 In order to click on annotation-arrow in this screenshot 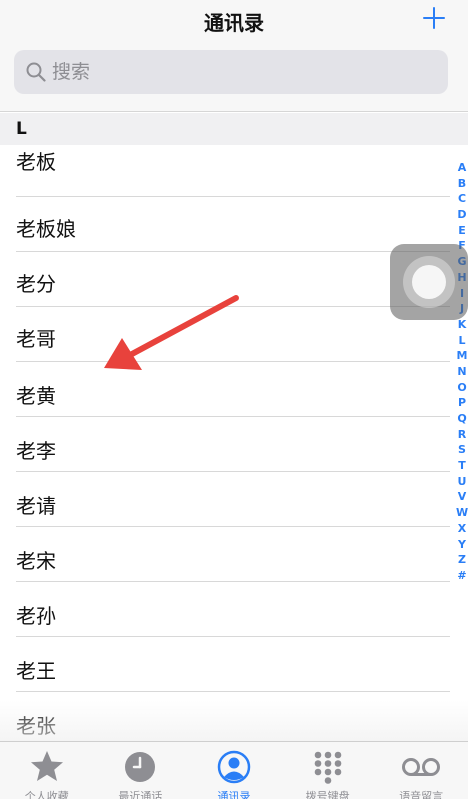, I will do `click(171, 332)`.